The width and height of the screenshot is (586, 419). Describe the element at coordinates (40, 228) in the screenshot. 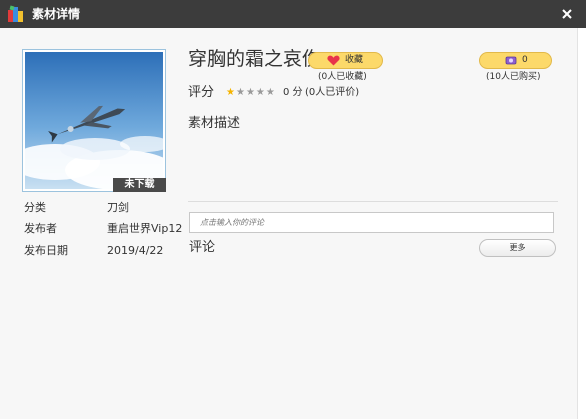

I see `publisher-label: 发布者` at that location.